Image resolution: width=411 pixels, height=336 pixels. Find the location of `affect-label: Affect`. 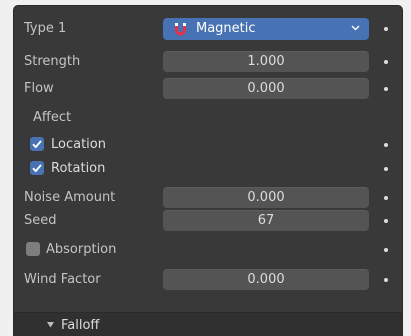

affect-label: Affect is located at coordinates (52, 117).